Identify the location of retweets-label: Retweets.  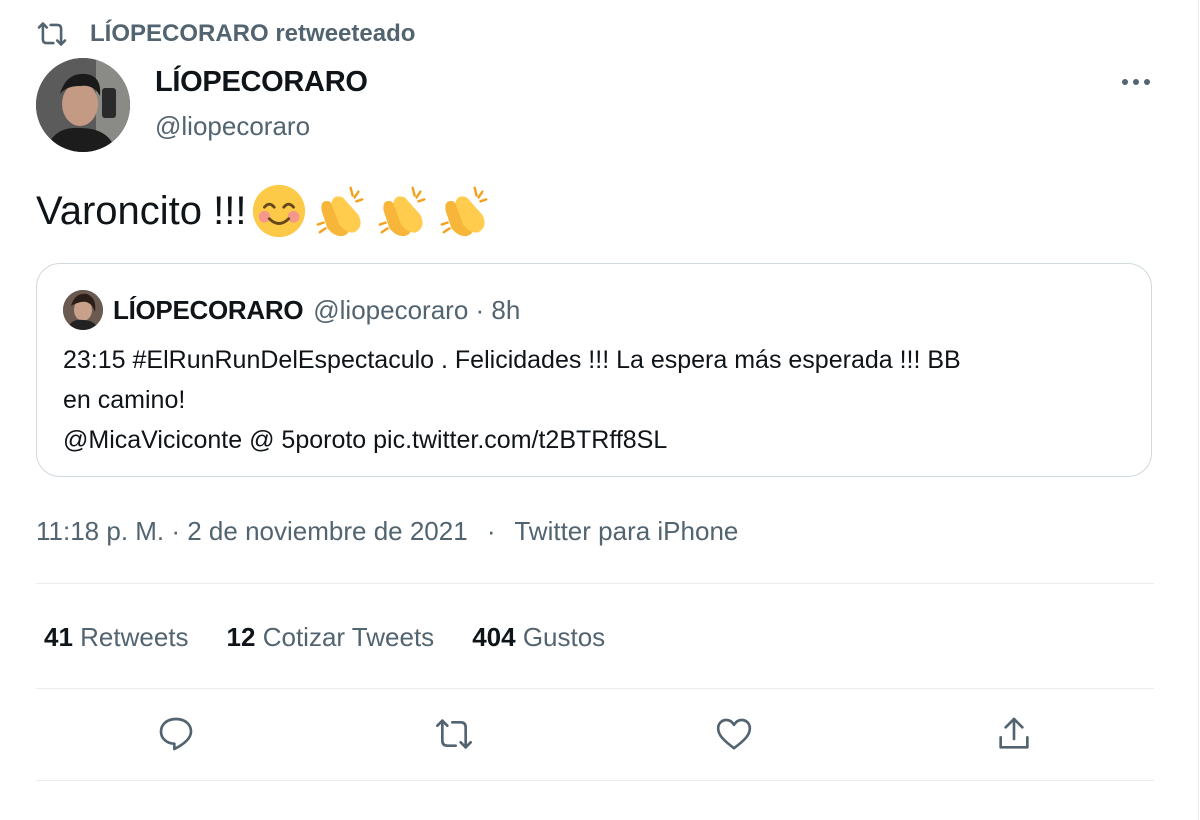
(134, 637).